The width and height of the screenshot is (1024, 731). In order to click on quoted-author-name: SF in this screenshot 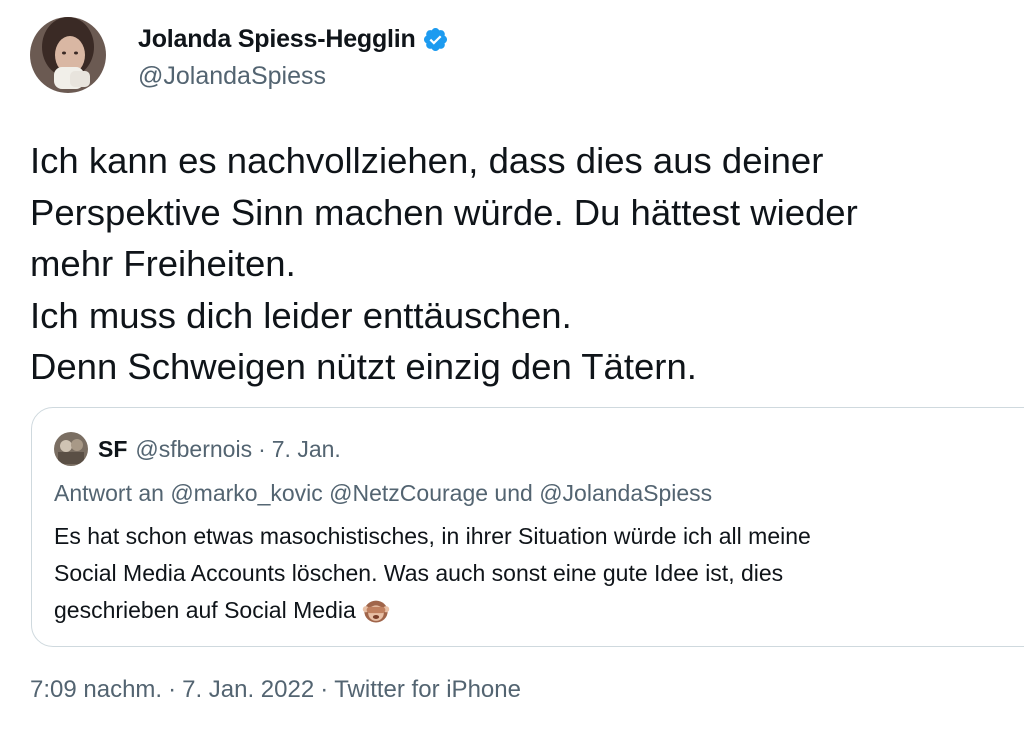, I will do `click(112, 449)`.